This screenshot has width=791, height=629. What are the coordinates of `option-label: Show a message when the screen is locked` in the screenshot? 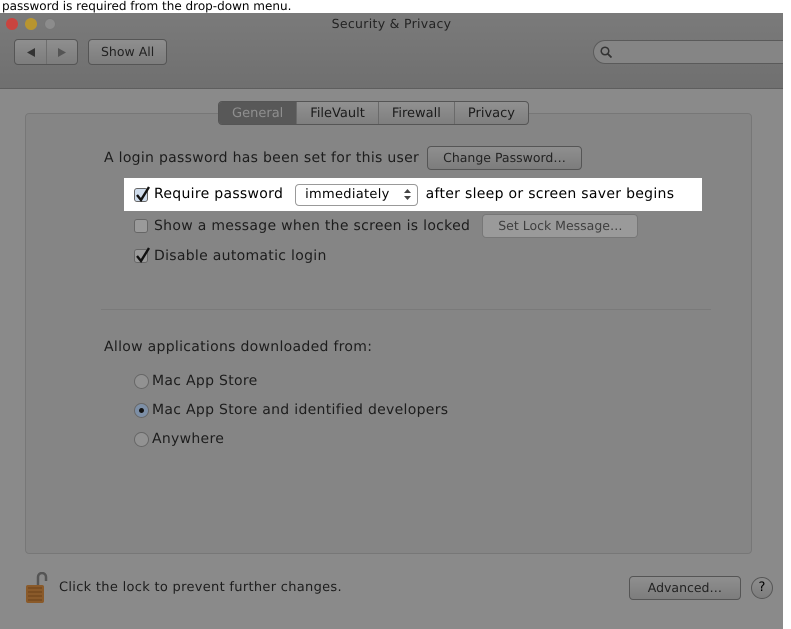 It's located at (312, 226).